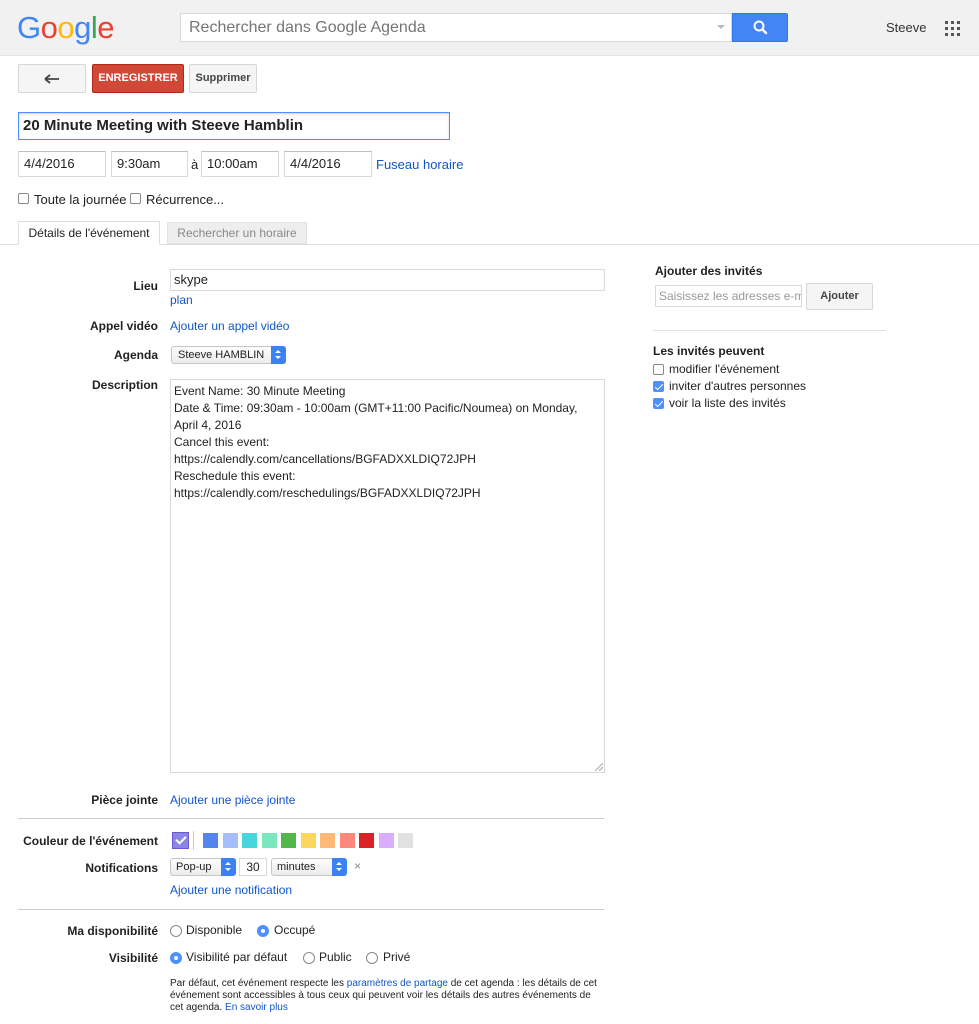 This screenshot has width=979, height=1024. What do you see at coordinates (372, 958) in the screenshot?
I see `visibility-private-radio` at bounding box center [372, 958].